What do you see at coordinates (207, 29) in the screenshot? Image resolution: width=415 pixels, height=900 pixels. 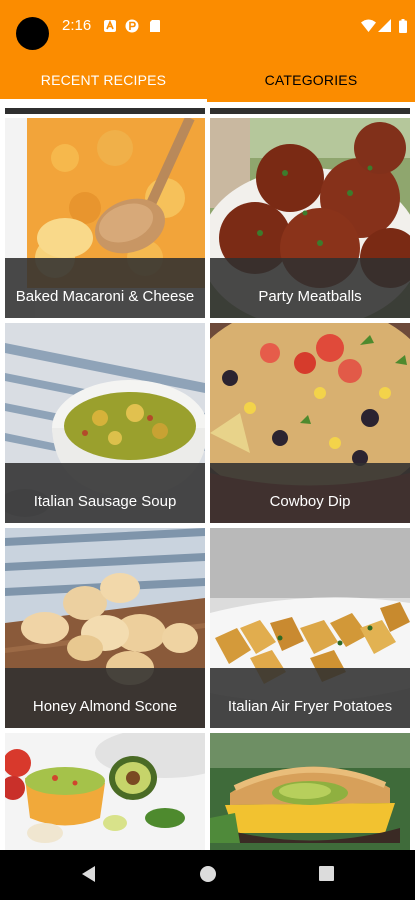 I see `status-bar: 2:16` at bounding box center [207, 29].